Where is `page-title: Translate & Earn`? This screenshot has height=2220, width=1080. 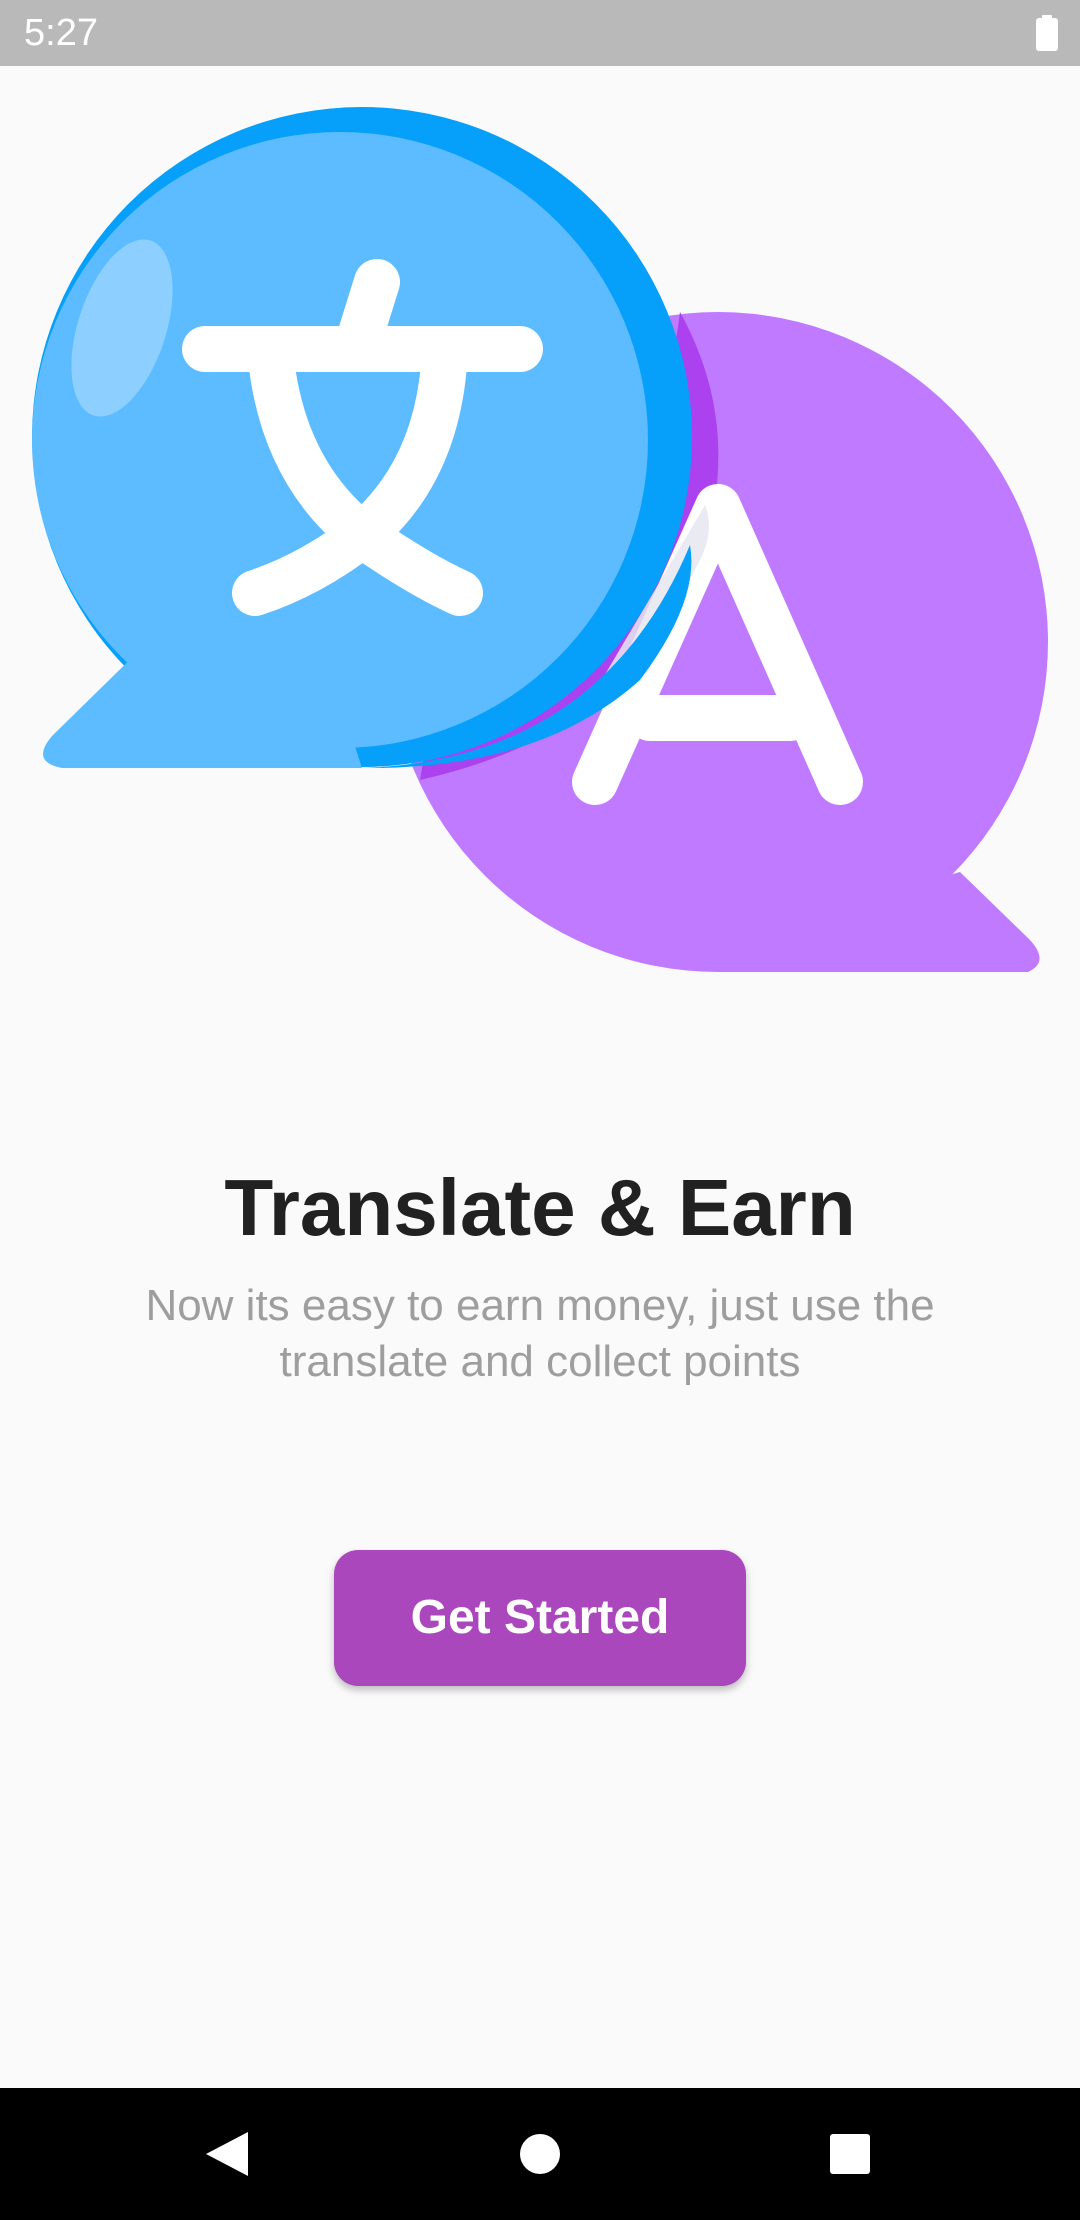 page-title: Translate & Earn is located at coordinates (540, 1207).